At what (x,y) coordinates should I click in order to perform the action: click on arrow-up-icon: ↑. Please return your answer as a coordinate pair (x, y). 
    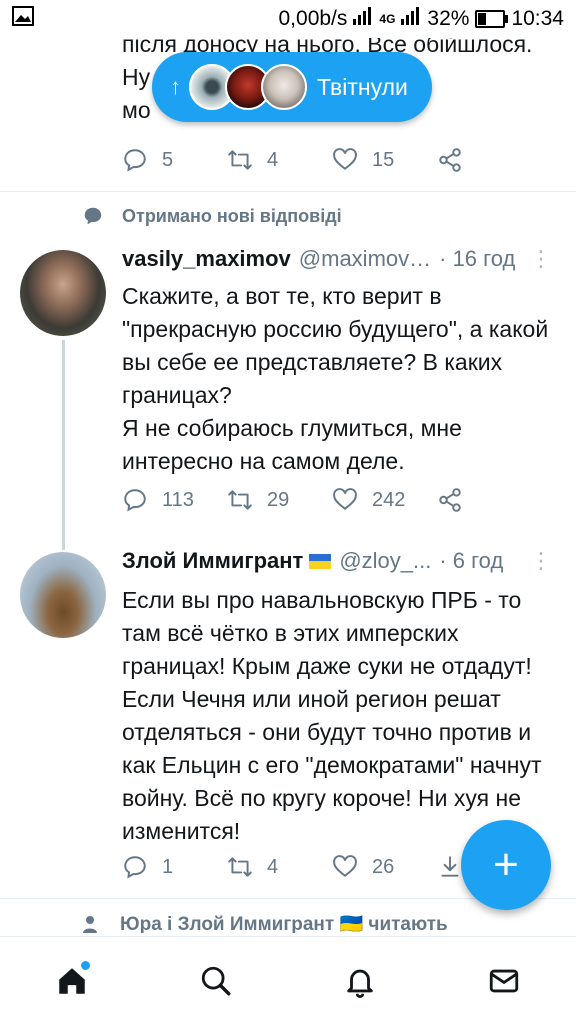
    Looking at the image, I should click on (175, 86).